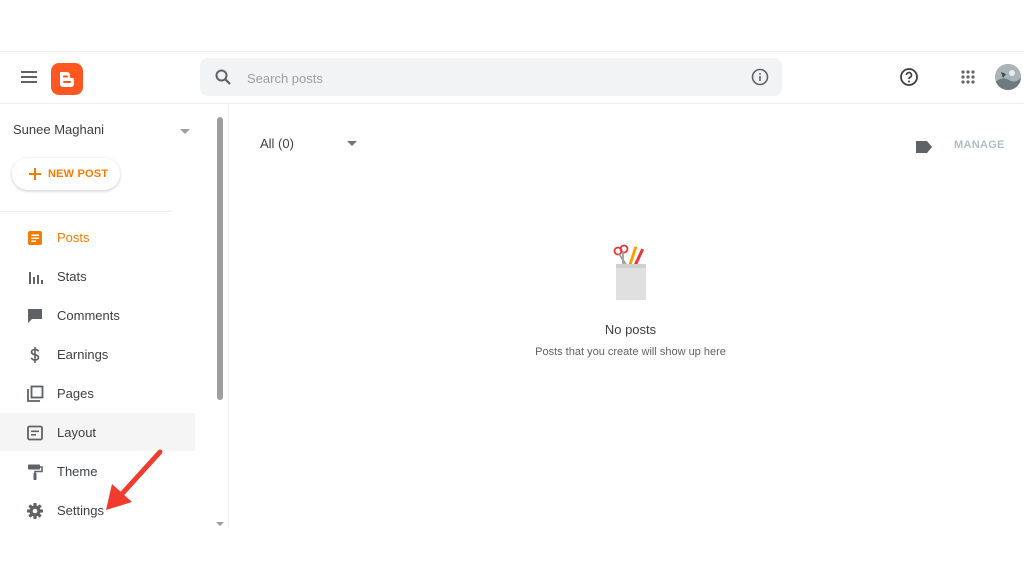 The width and height of the screenshot is (1024, 576). What do you see at coordinates (220, 258) in the screenshot?
I see `sidebar-scrollbar-thumb` at bounding box center [220, 258].